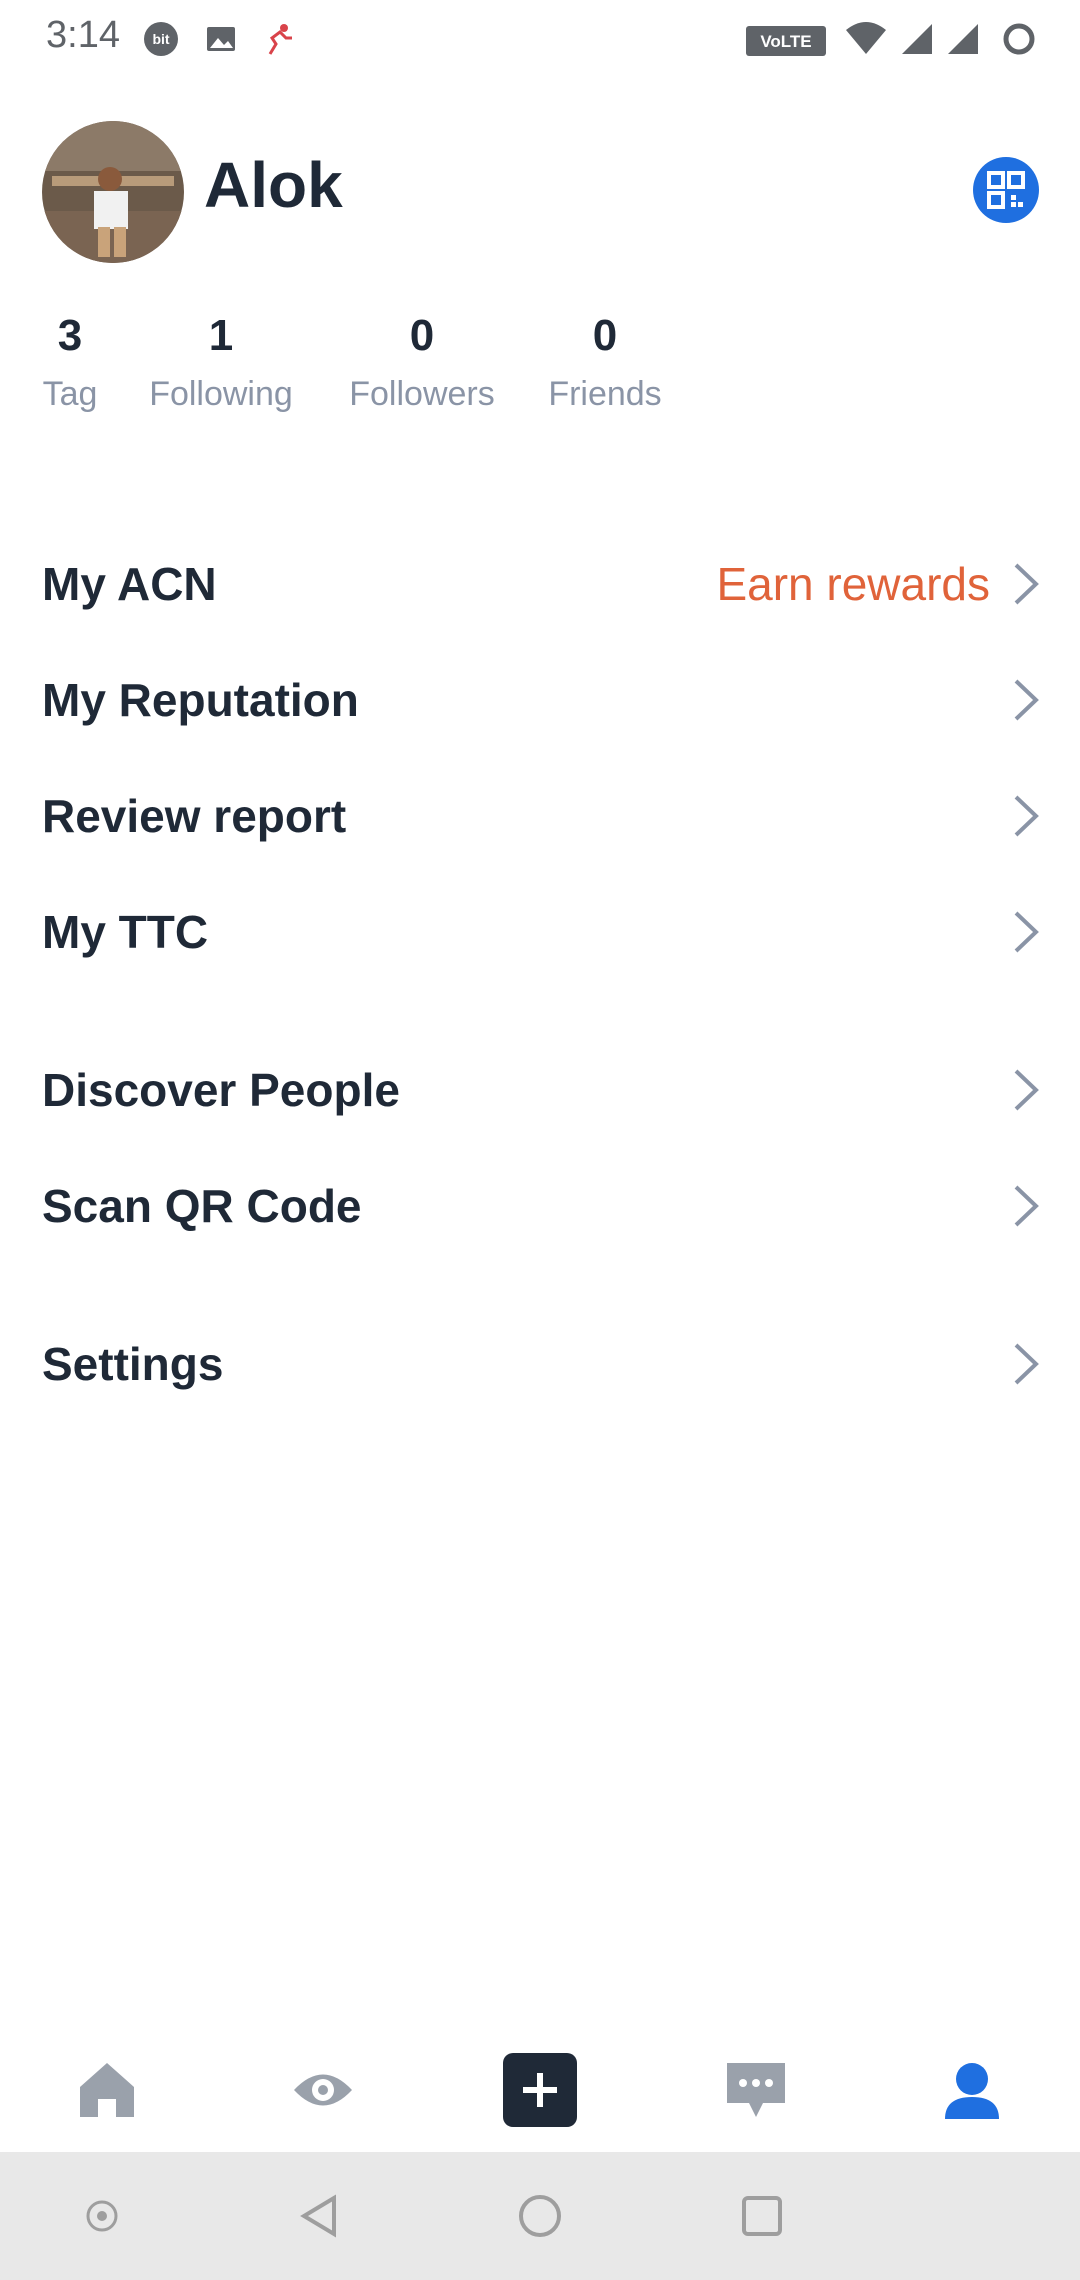 This screenshot has width=1080, height=2280. I want to click on nav-home-button, so click(107, 2090).